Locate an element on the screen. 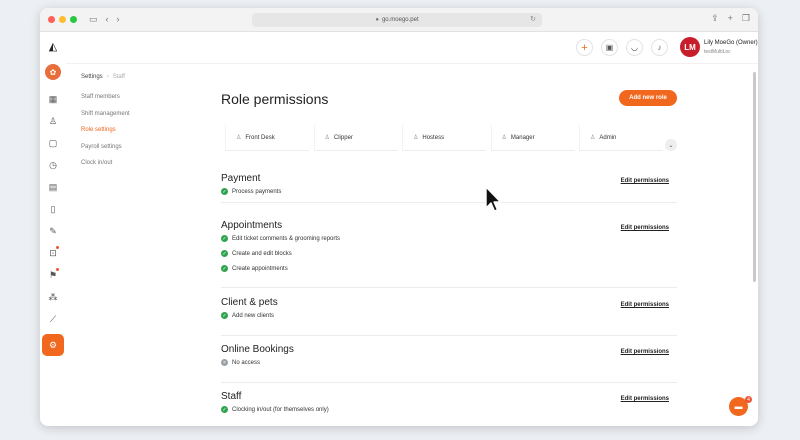 This screenshot has width=800, height=440. mouse-cursor-icon is located at coordinates (493, 199).